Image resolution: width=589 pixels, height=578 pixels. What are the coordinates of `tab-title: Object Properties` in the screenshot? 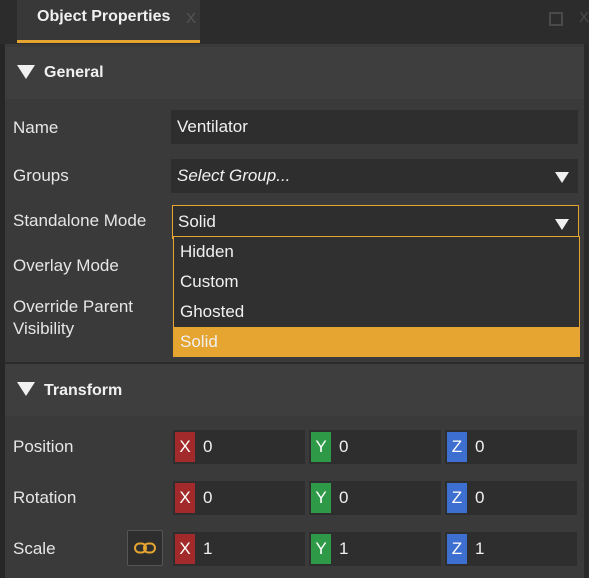 It's located at (103, 17).